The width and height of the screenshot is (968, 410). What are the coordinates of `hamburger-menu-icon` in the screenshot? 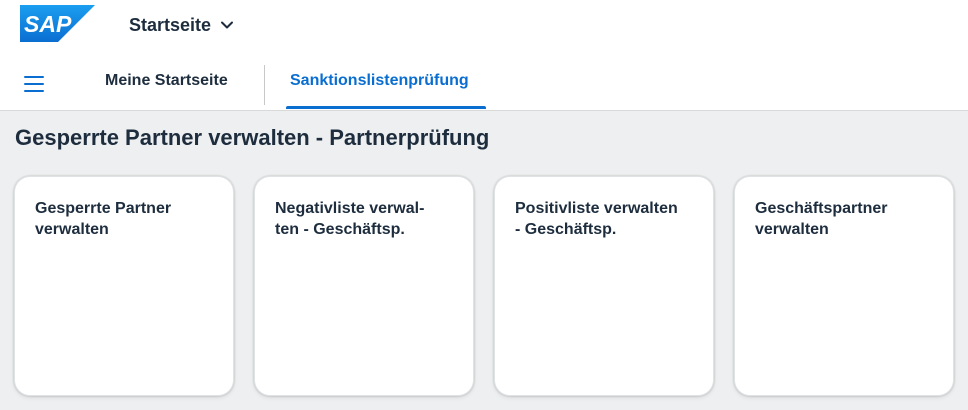 It's located at (34, 84).